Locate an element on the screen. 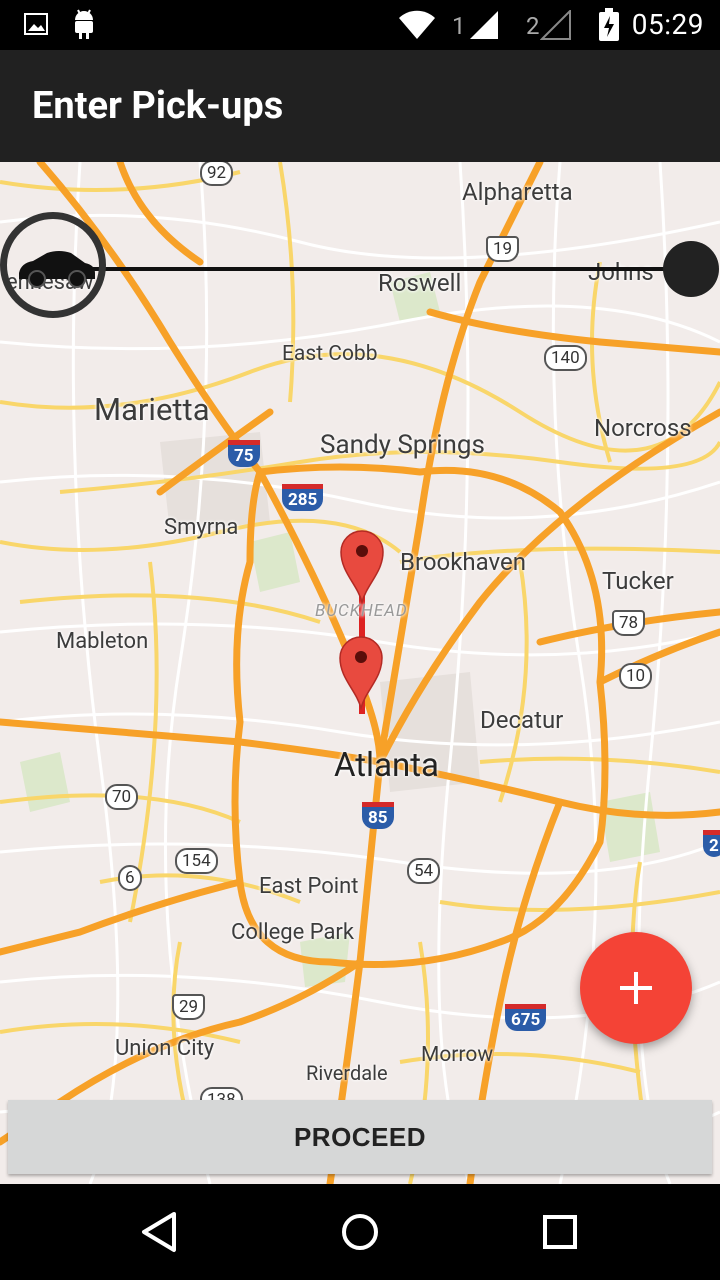 This screenshot has height=1280, width=720. recents-icon is located at coordinates (560, 1232).